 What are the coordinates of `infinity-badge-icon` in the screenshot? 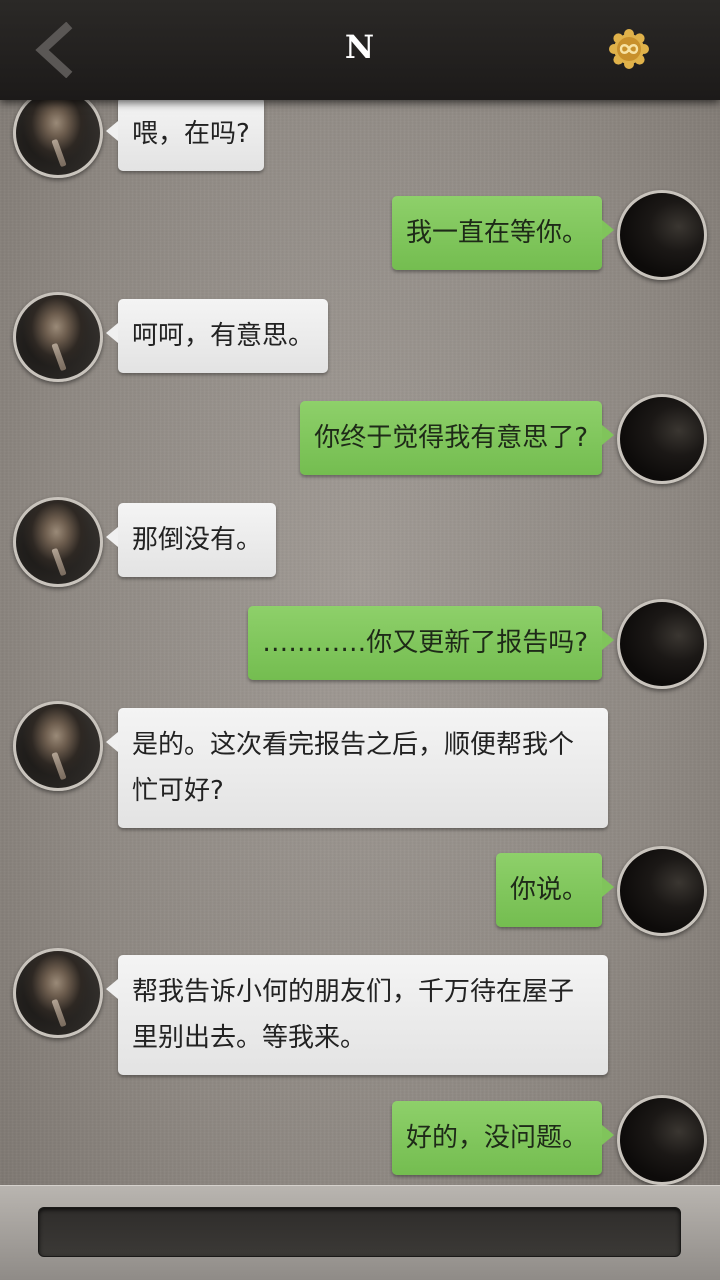 It's located at (629, 49).